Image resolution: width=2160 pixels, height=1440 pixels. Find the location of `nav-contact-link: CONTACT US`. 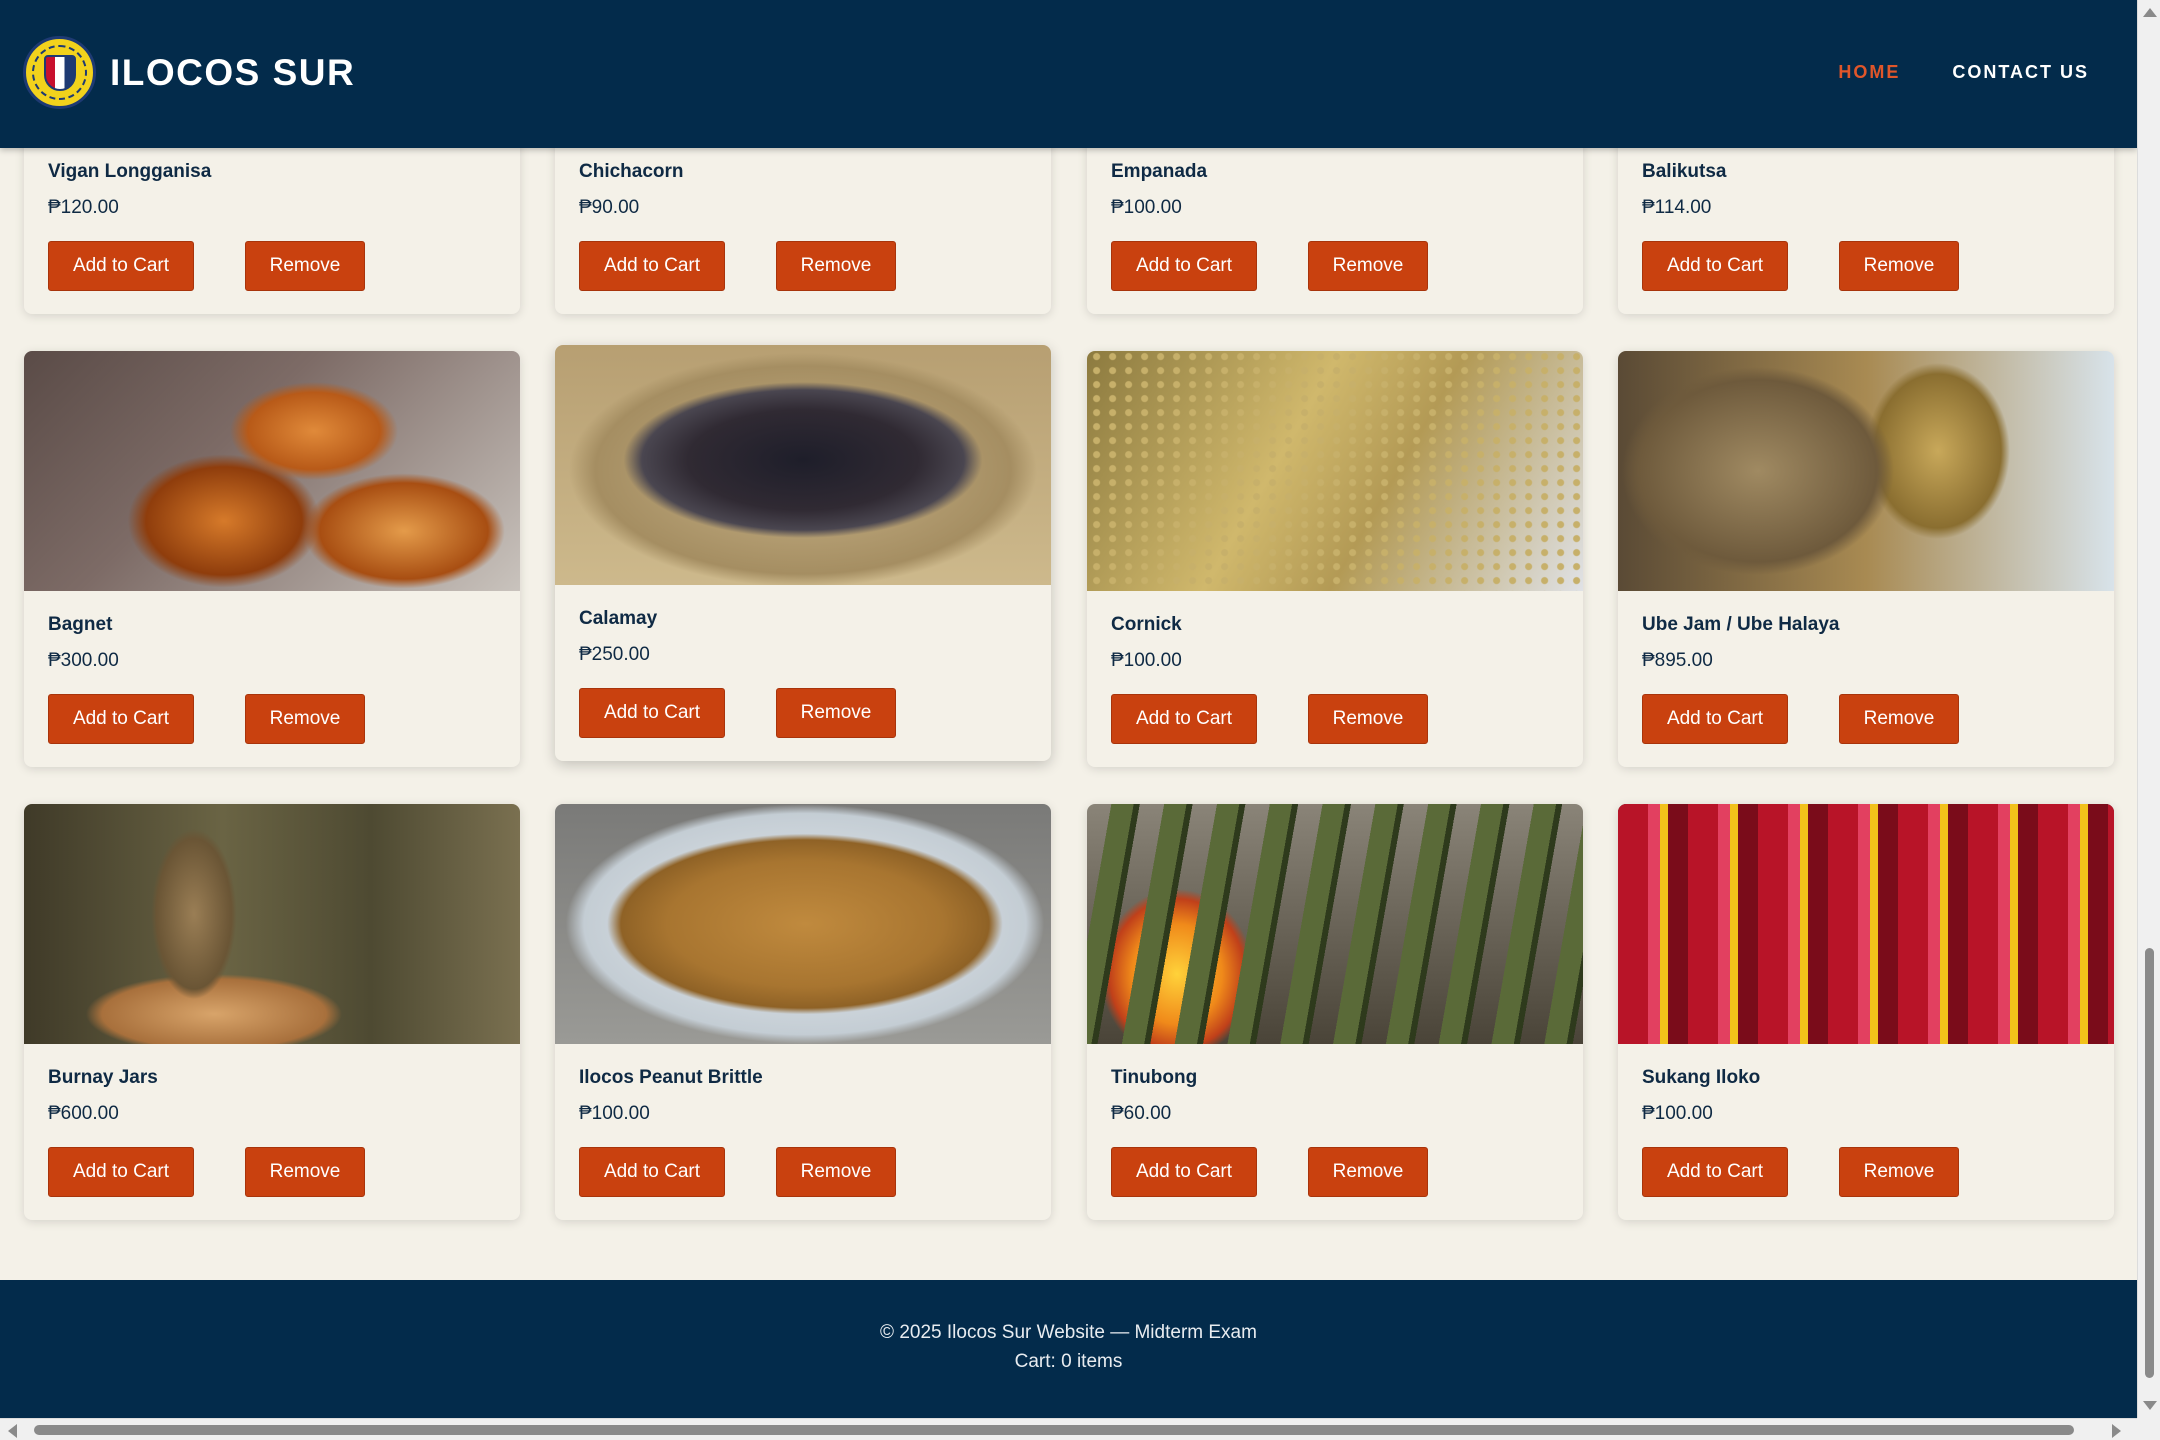

nav-contact-link: CONTACT US is located at coordinates (2020, 72).